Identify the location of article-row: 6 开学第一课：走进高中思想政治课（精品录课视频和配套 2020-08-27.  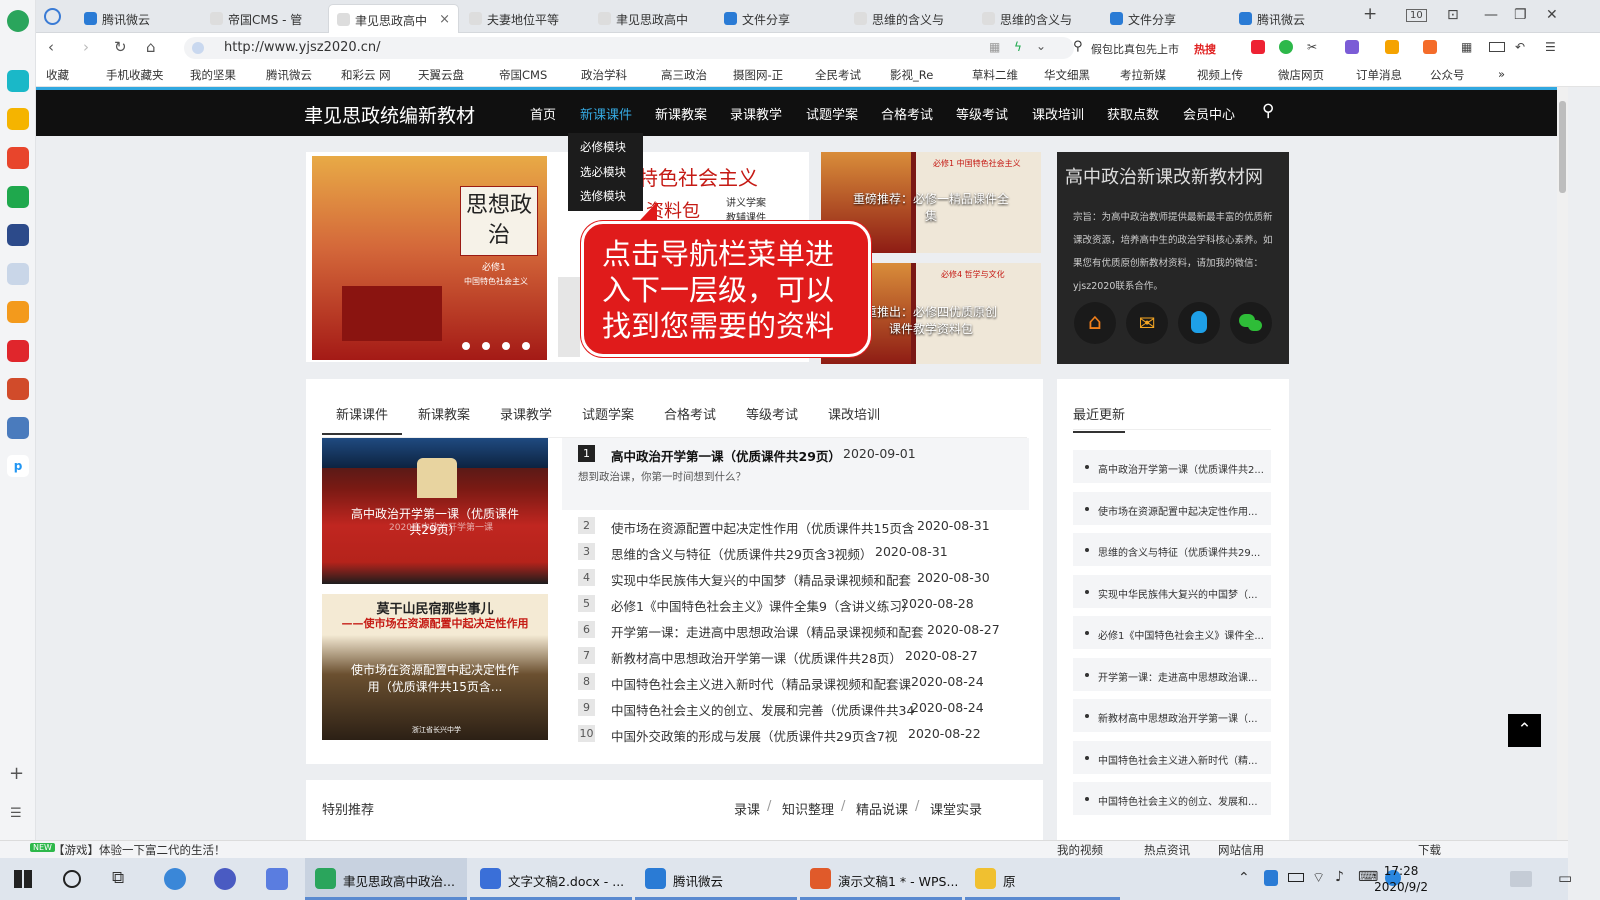
(803, 630).